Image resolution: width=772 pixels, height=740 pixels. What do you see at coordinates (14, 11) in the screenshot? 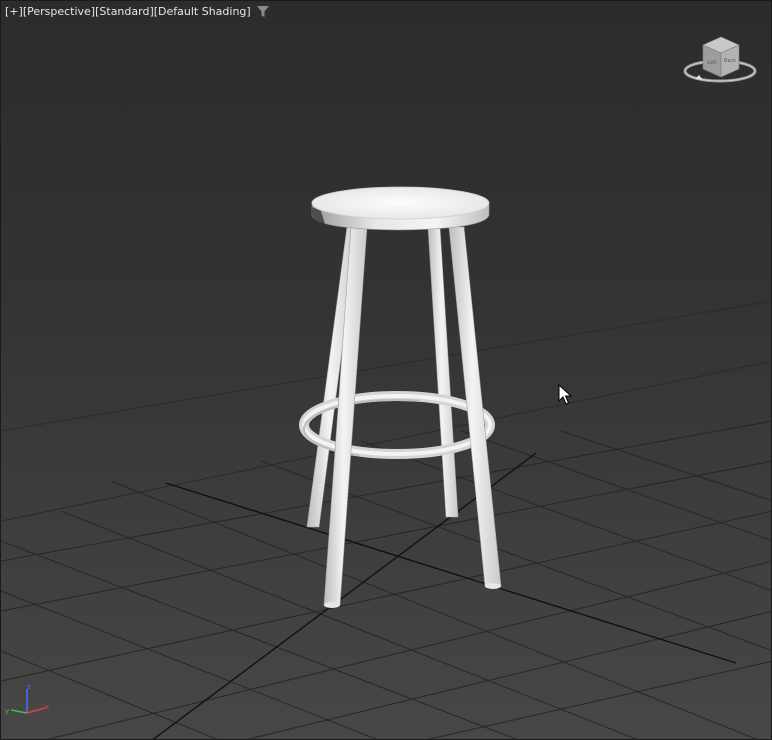
I see `viewport-plus-menu: [+]` at bounding box center [14, 11].